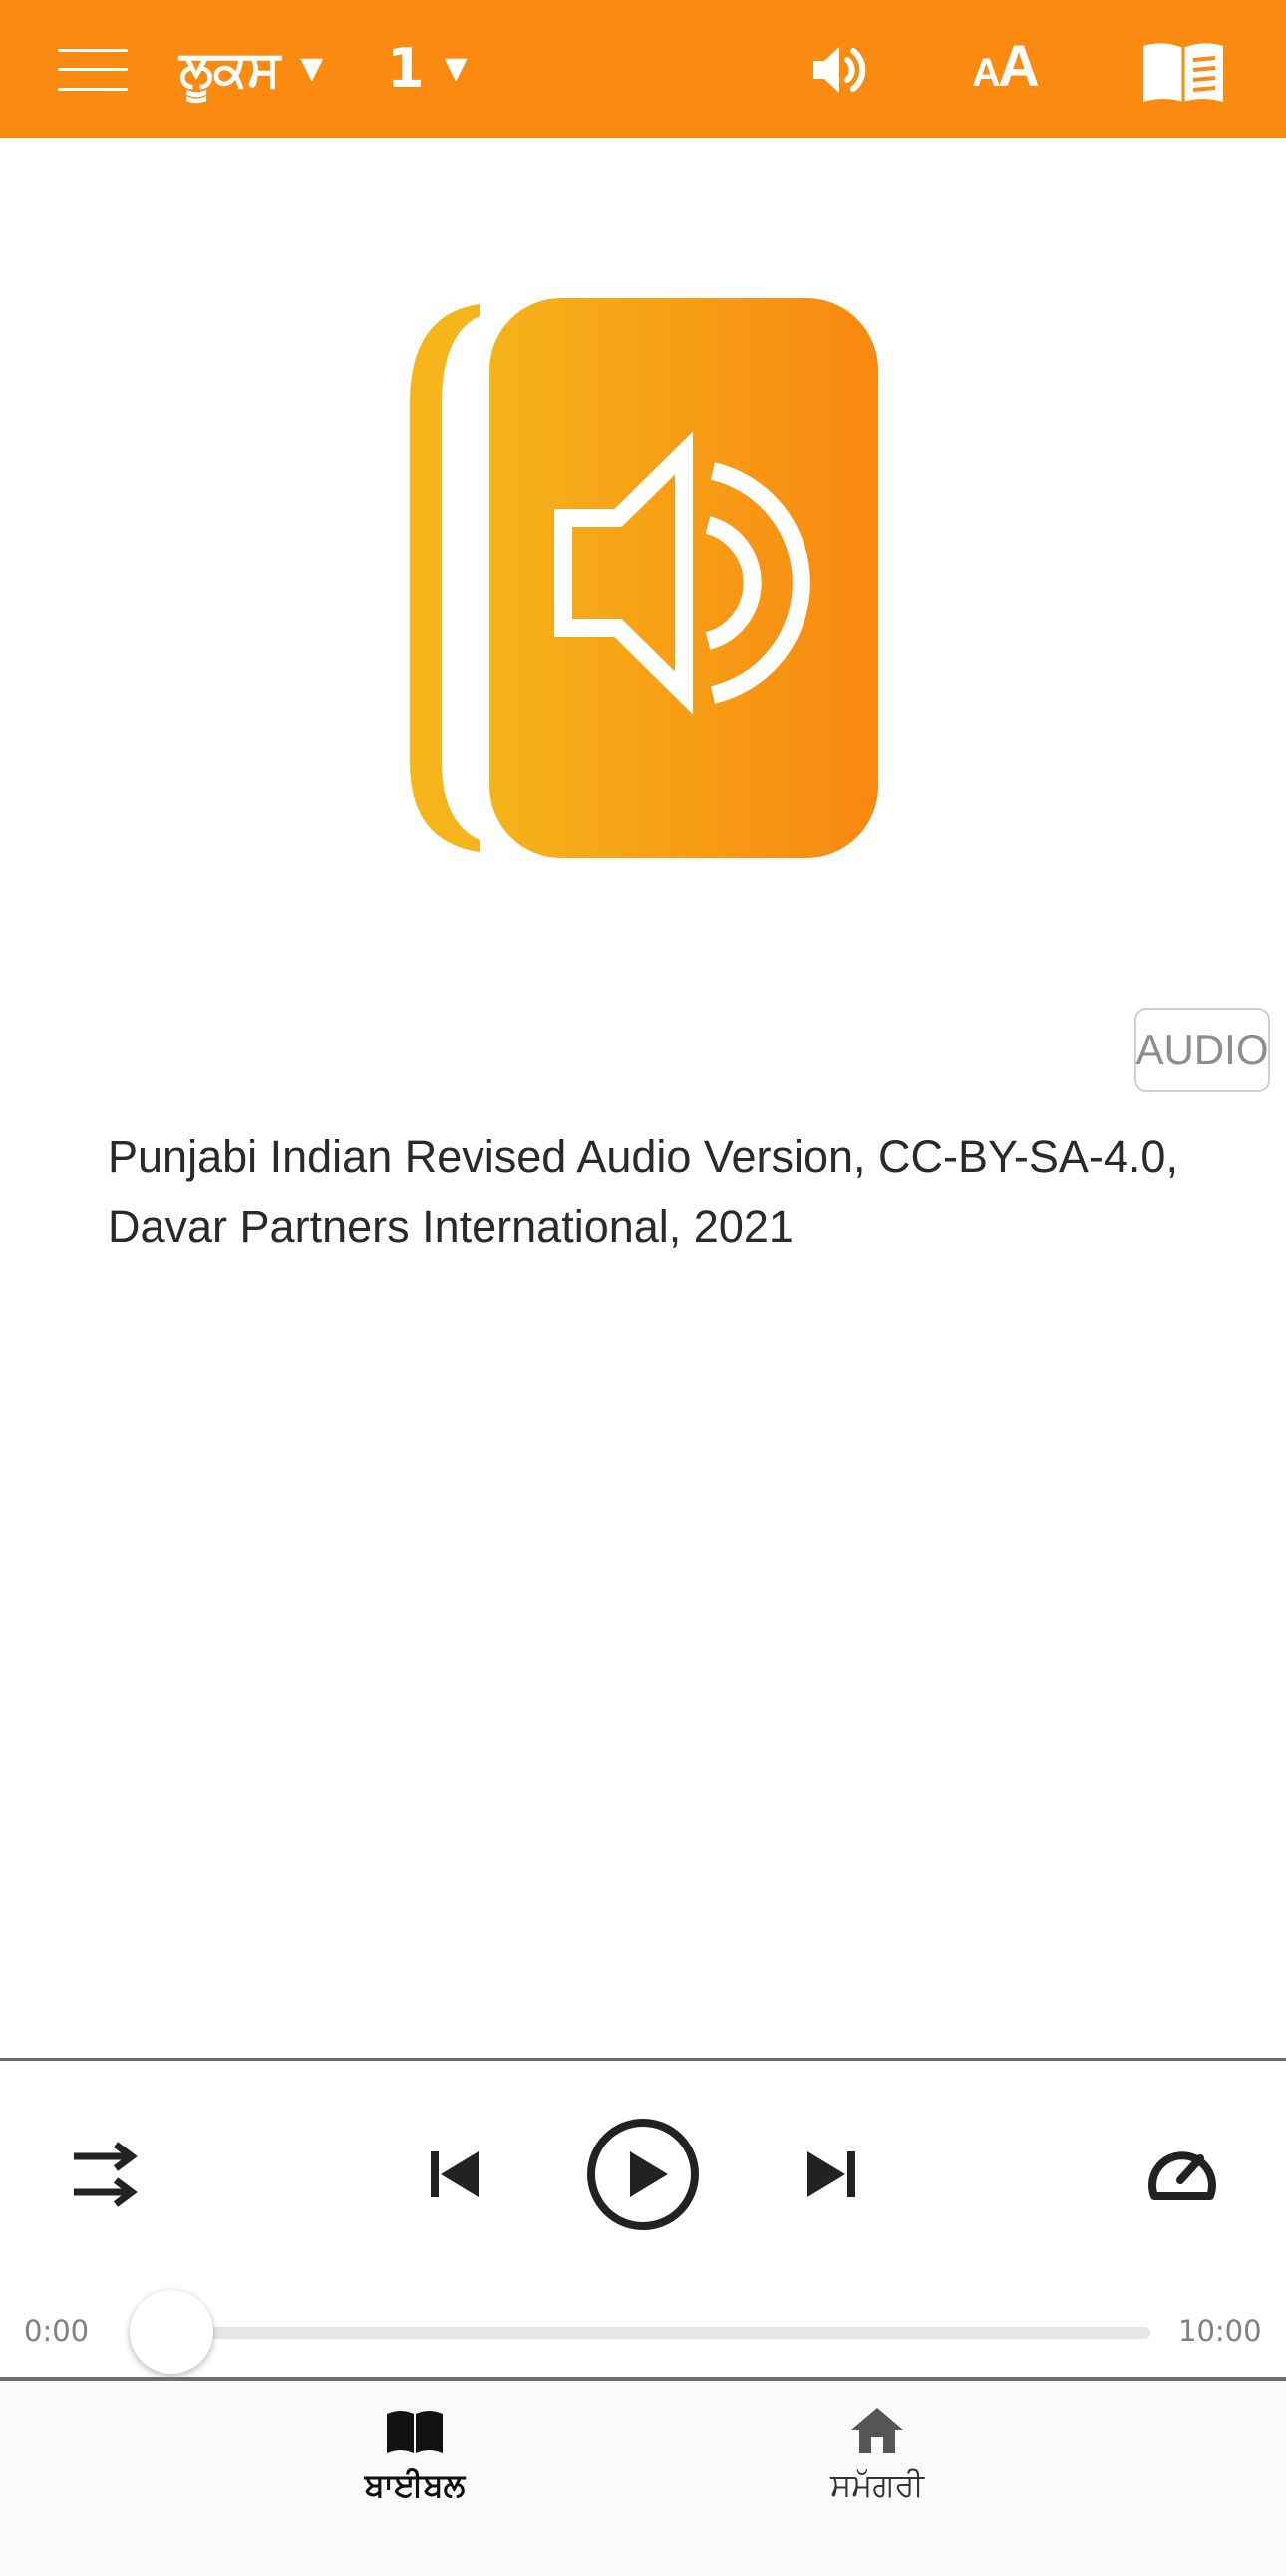 The height and width of the screenshot is (2576, 1286). I want to click on home-icon, so click(877, 2430).